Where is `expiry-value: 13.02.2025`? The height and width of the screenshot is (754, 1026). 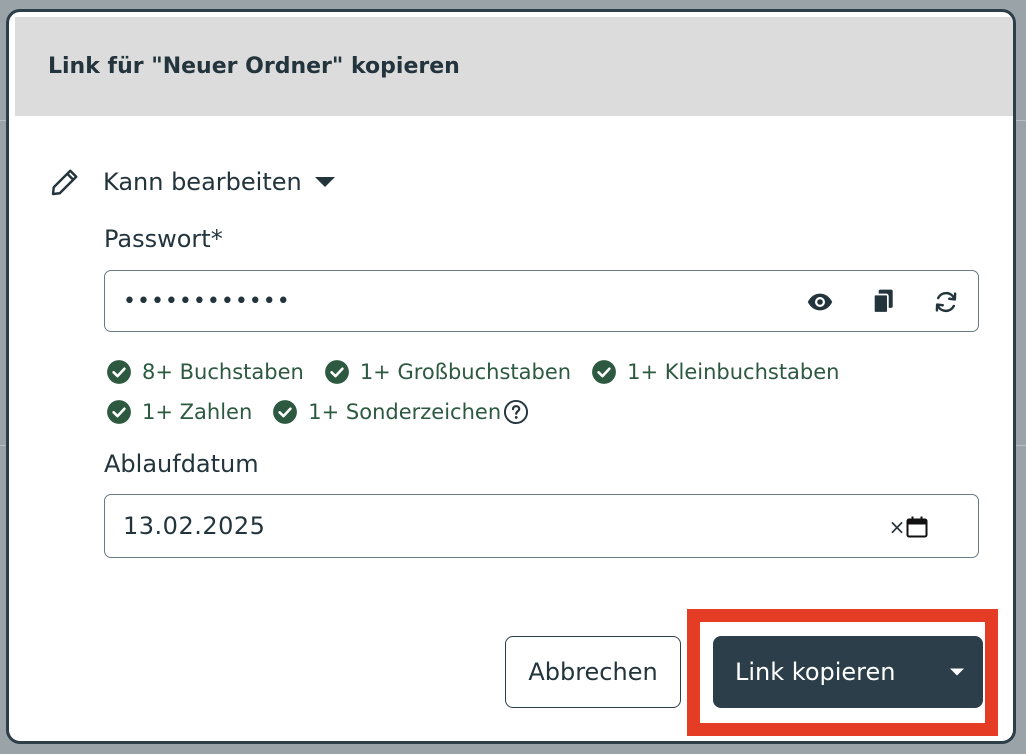
expiry-value: 13.02.2025 is located at coordinates (194, 526).